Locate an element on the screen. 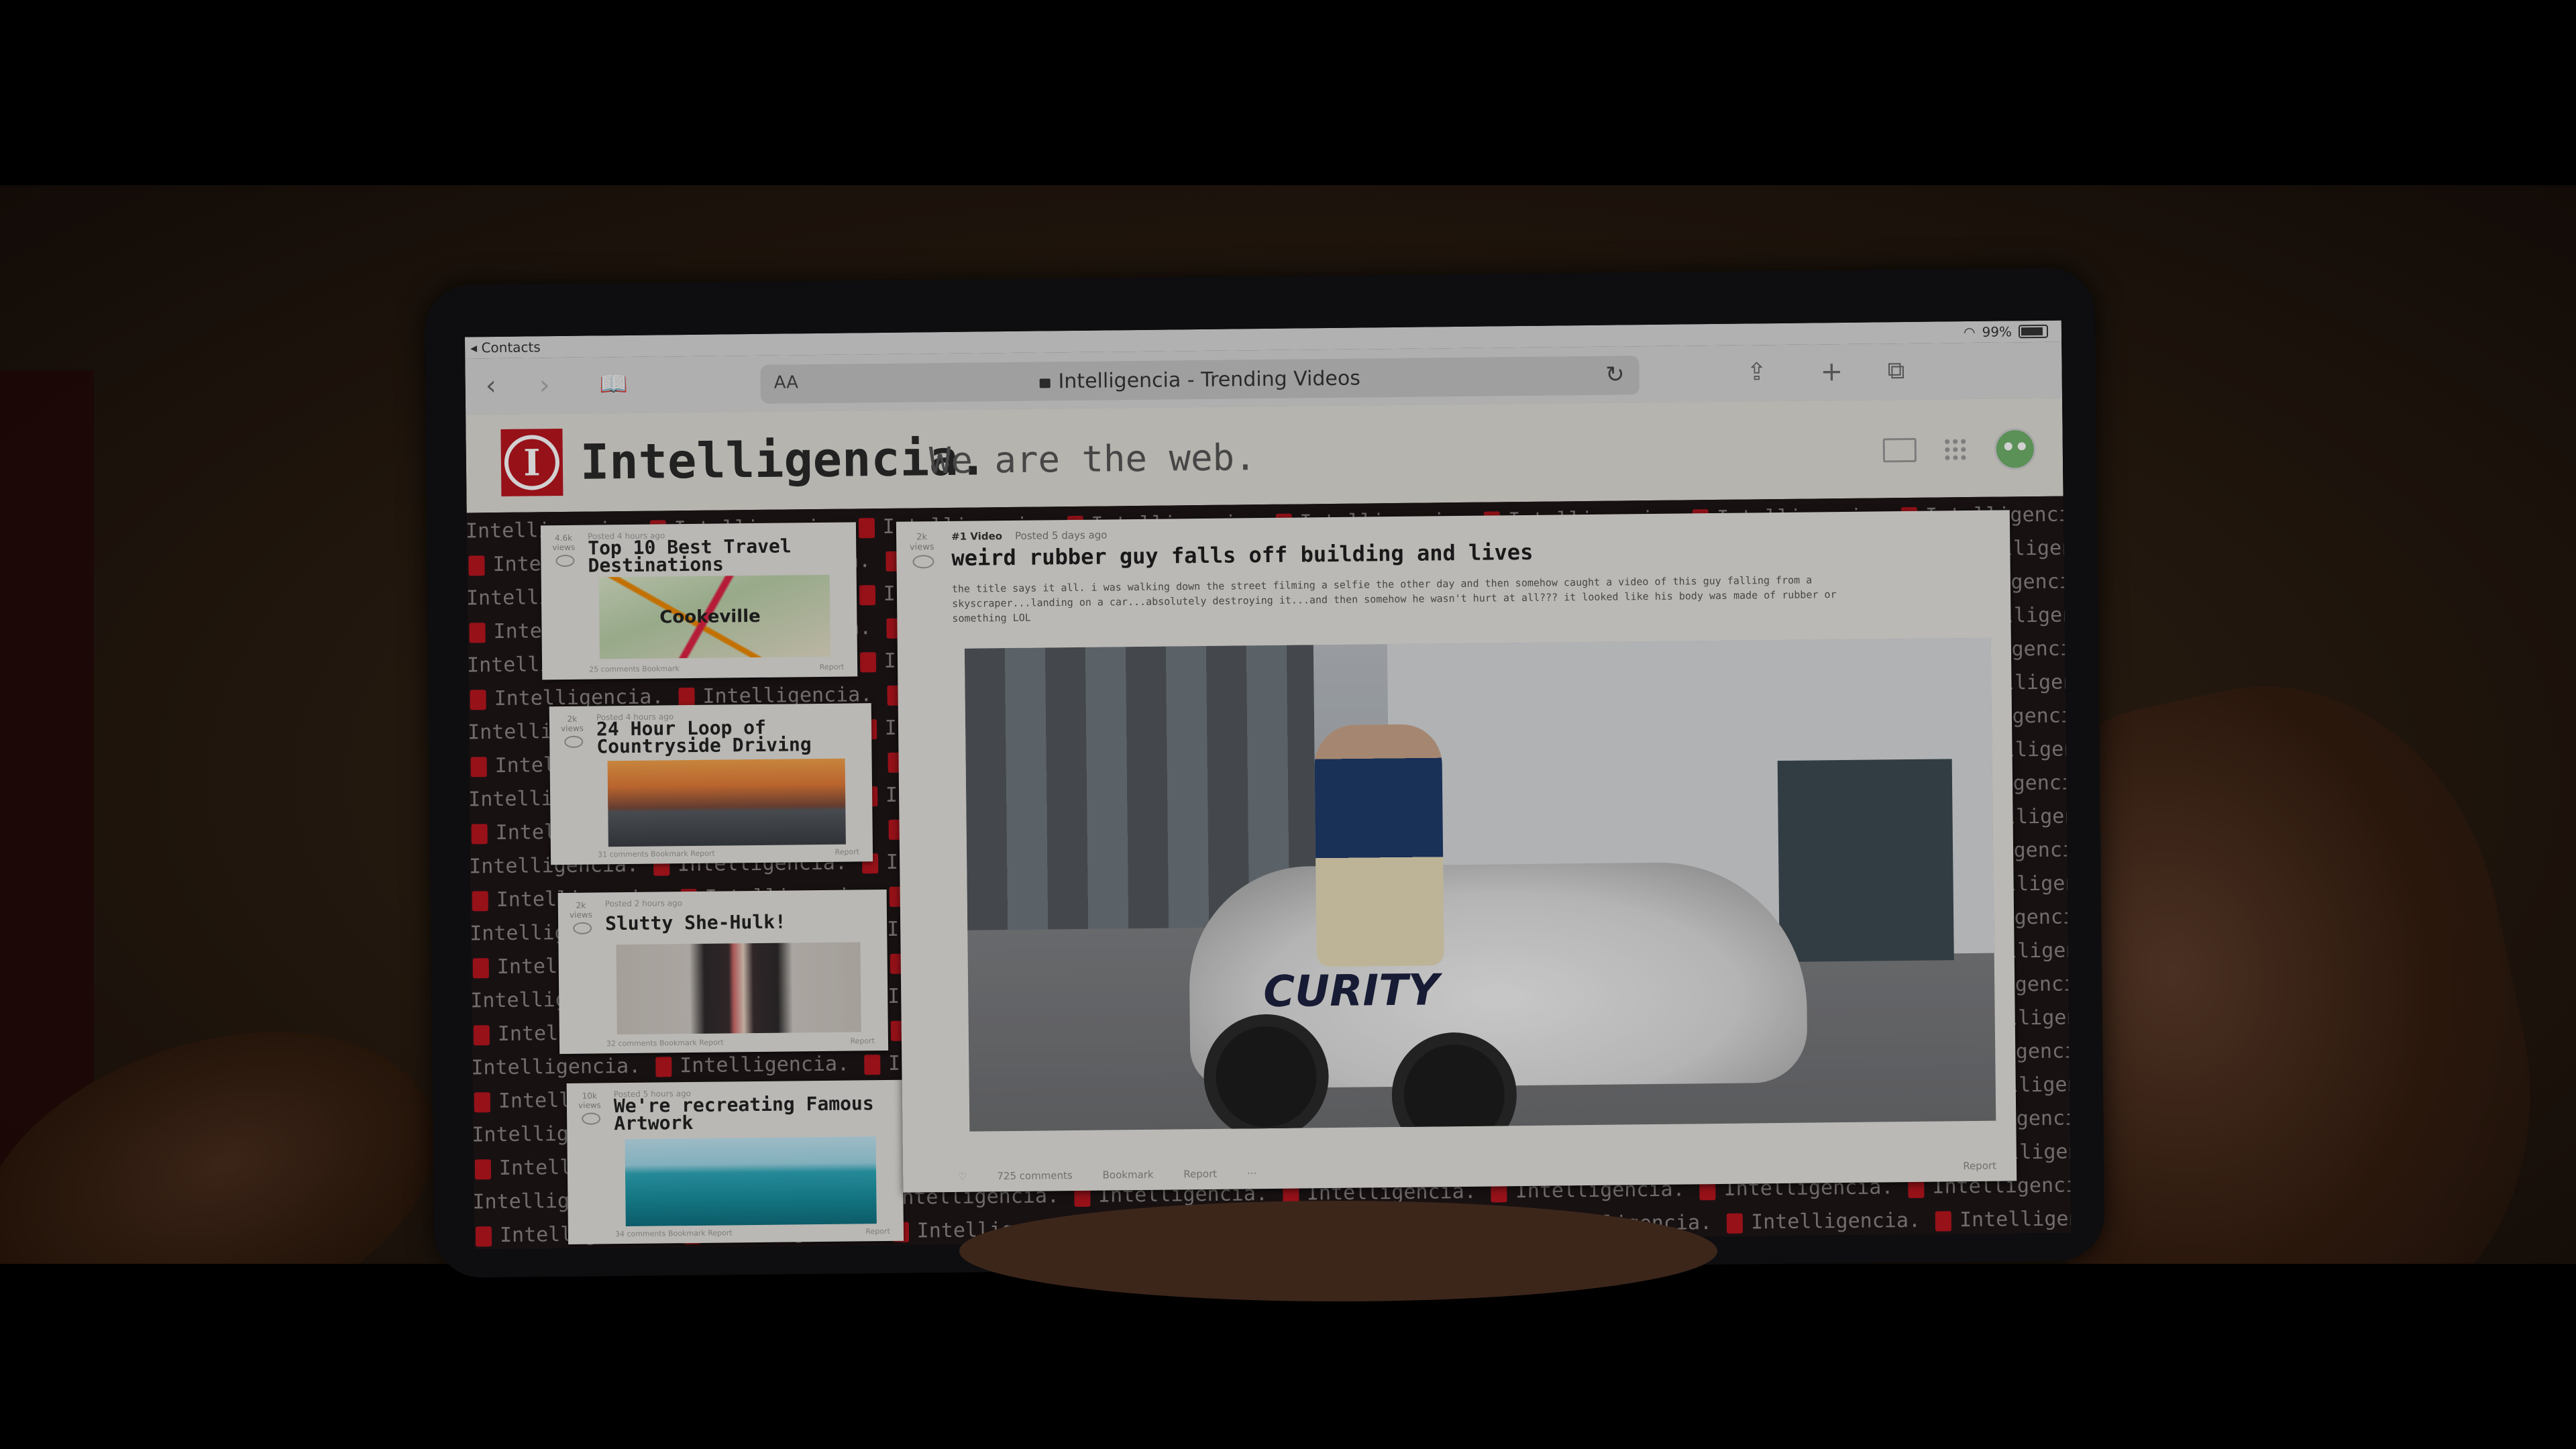 The height and width of the screenshot is (1449, 2576). back-to-app-link: ◂ Contacts is located at coordinates (505, 347).